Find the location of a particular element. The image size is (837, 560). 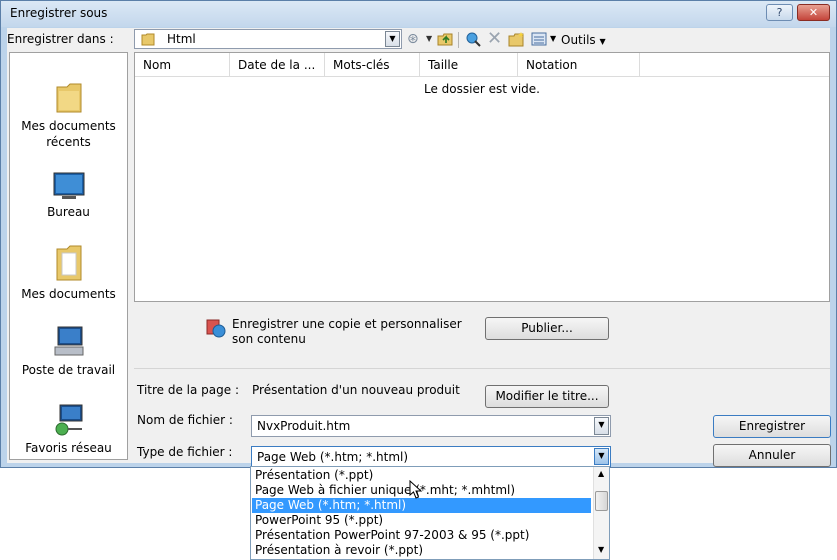

save-in-label-text: Enregistrer dans : is located at coordinates (60, 39).